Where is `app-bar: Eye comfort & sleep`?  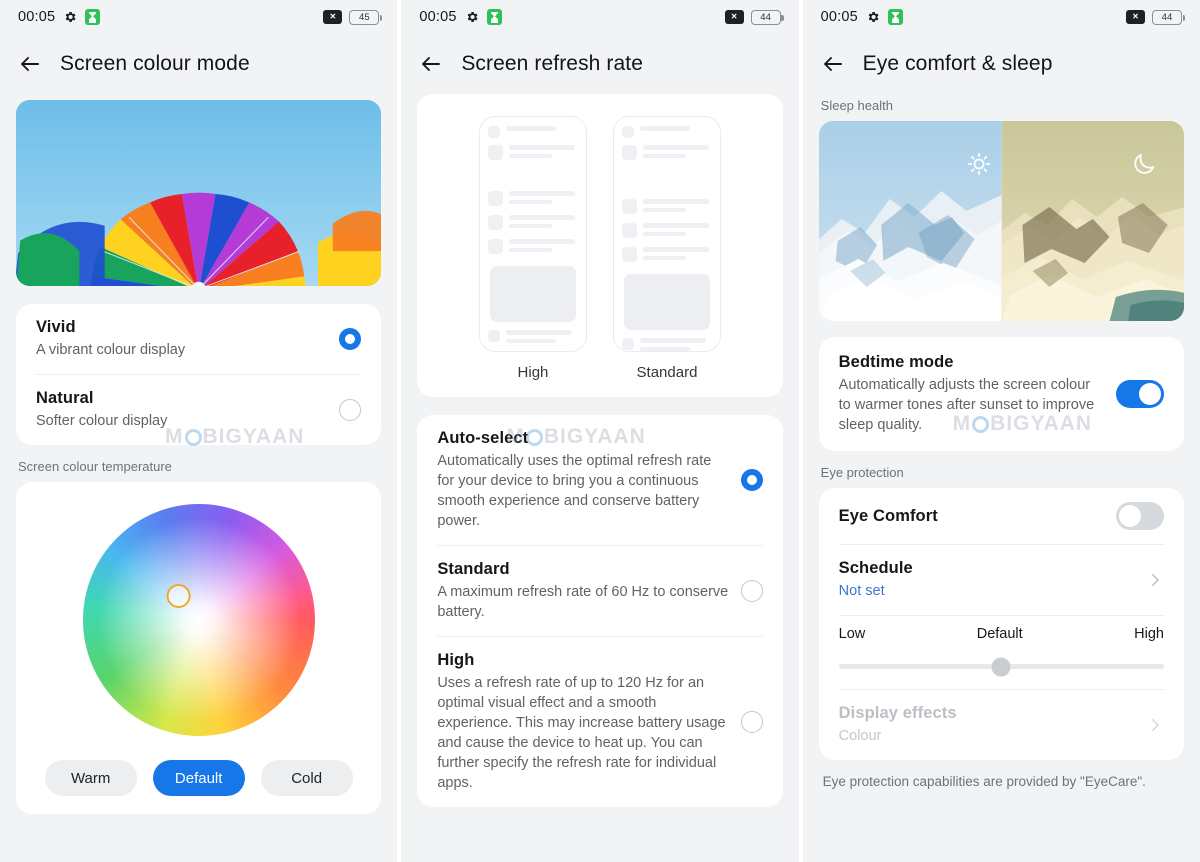
app-bar: Eye comfort & sleep is located at coordinates (1001, 64).